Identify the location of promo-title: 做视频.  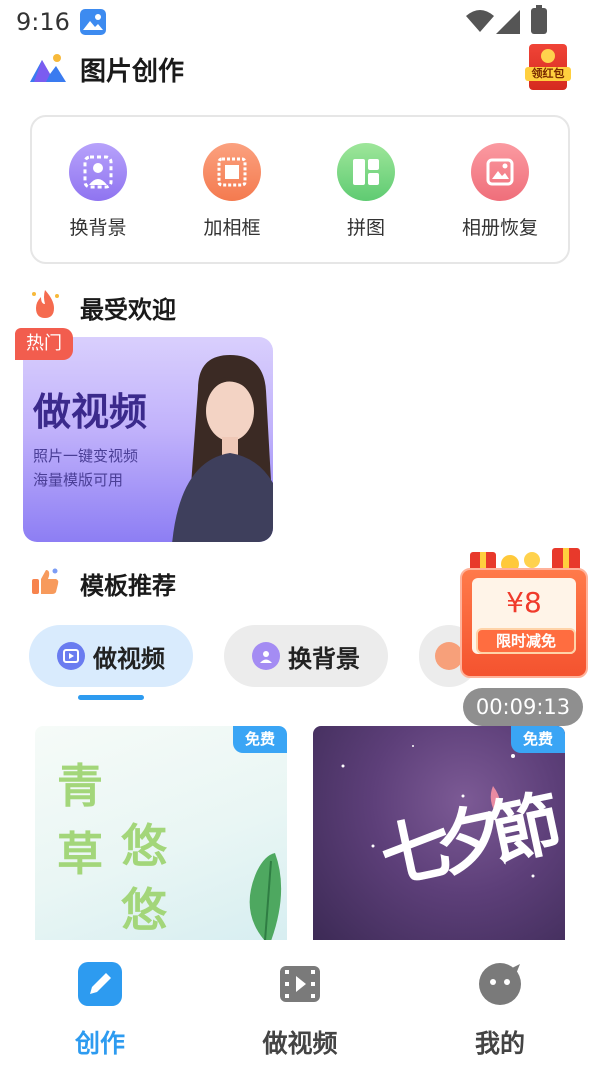
(90, 412).